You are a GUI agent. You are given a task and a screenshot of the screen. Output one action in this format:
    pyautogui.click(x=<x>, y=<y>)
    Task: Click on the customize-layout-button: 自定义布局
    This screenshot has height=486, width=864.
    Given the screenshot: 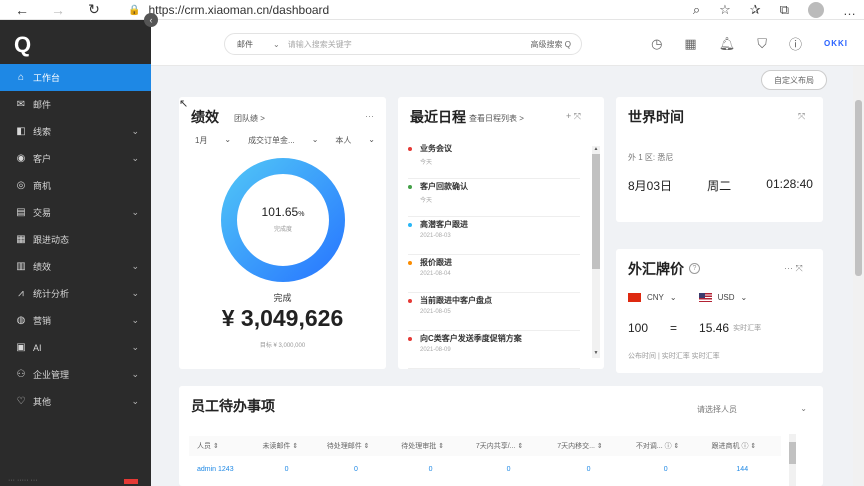 What is the action you would take?
    pyautogui.click(x=794, y=80)
    